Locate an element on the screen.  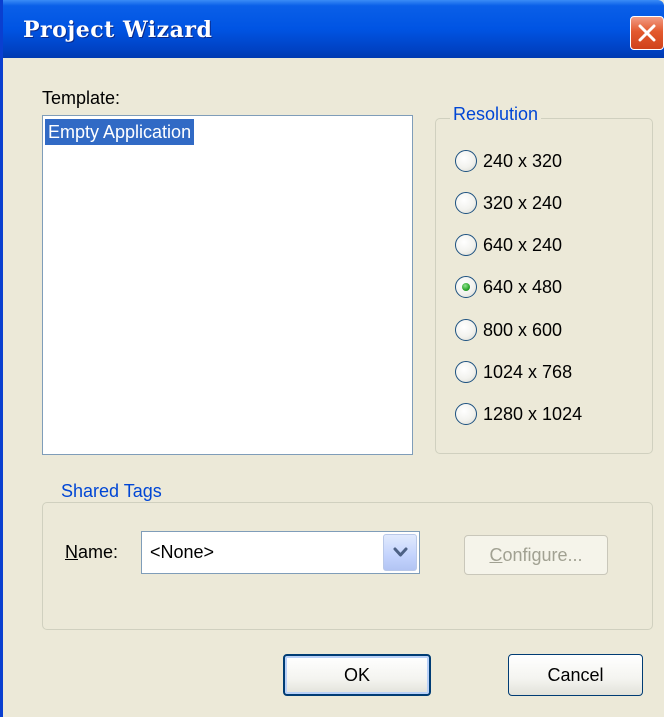
radio-800x600: 800 x 600 is located at coordinates (508, 330).